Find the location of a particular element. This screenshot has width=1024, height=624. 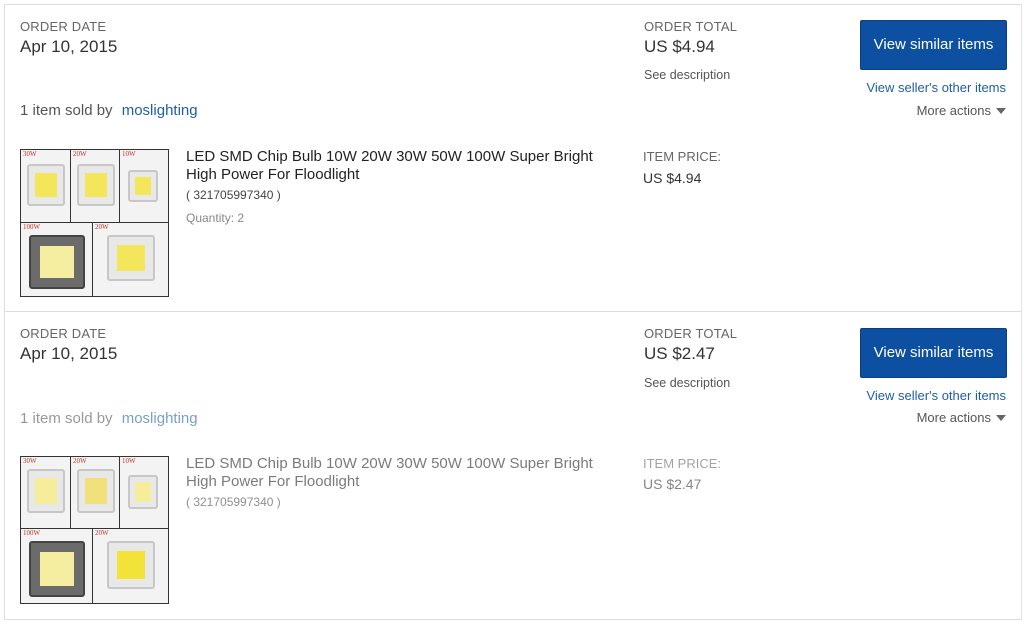

order-total: US $4.94 is located at coordinates (679, 46).